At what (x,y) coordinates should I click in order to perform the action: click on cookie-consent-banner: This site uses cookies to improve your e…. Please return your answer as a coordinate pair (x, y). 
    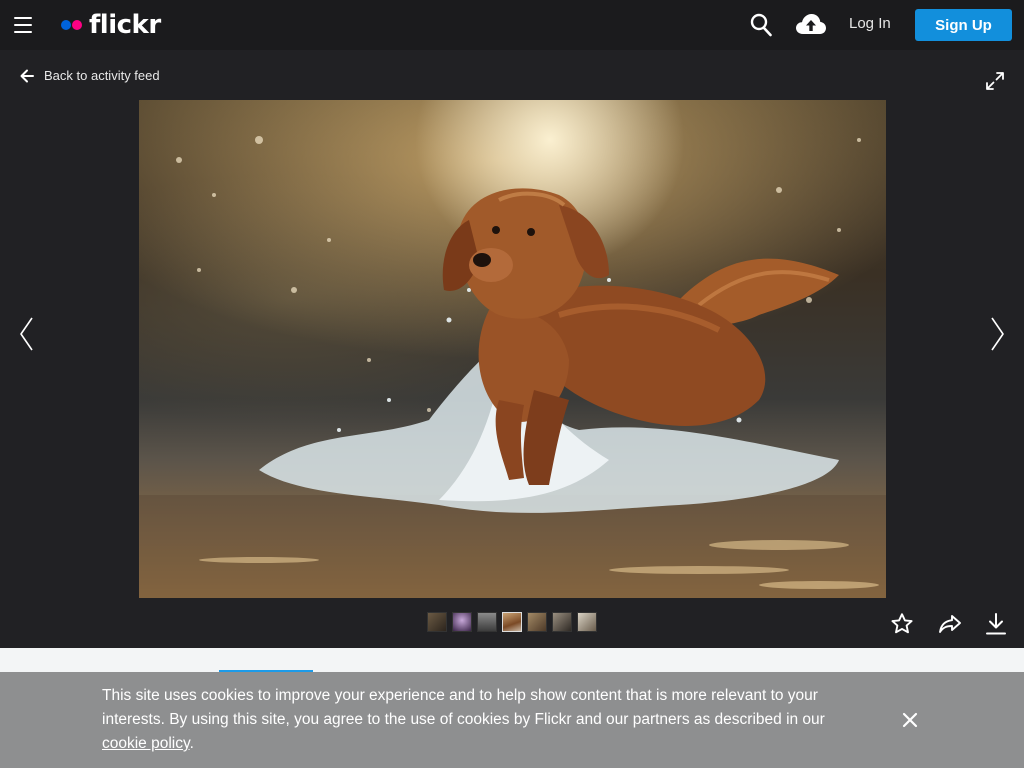
    Looking at the image, I should click on (512, 720).